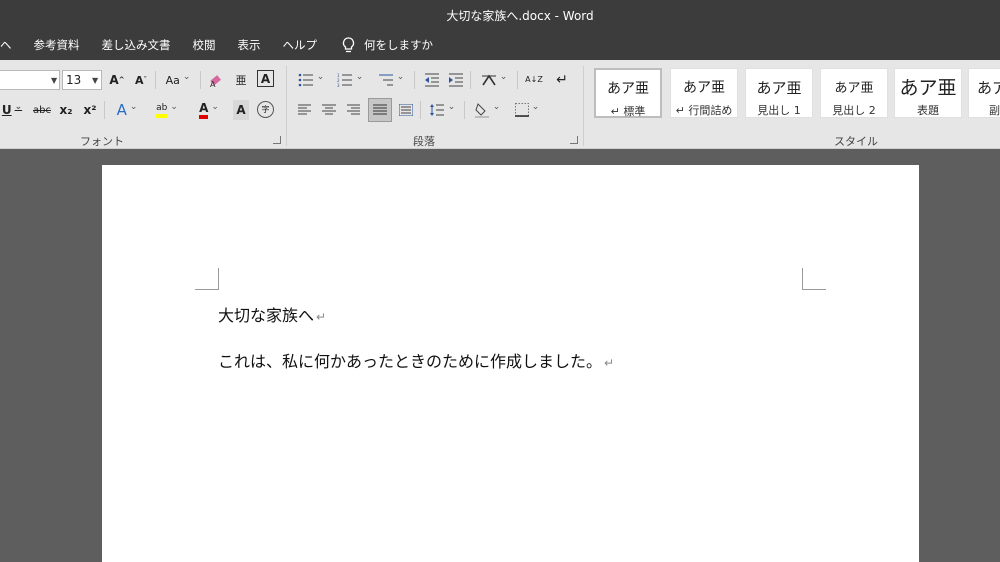  Describe the element at coordinates (456, 80) in the screenshot. I see `increase-indent-icon` at that location.